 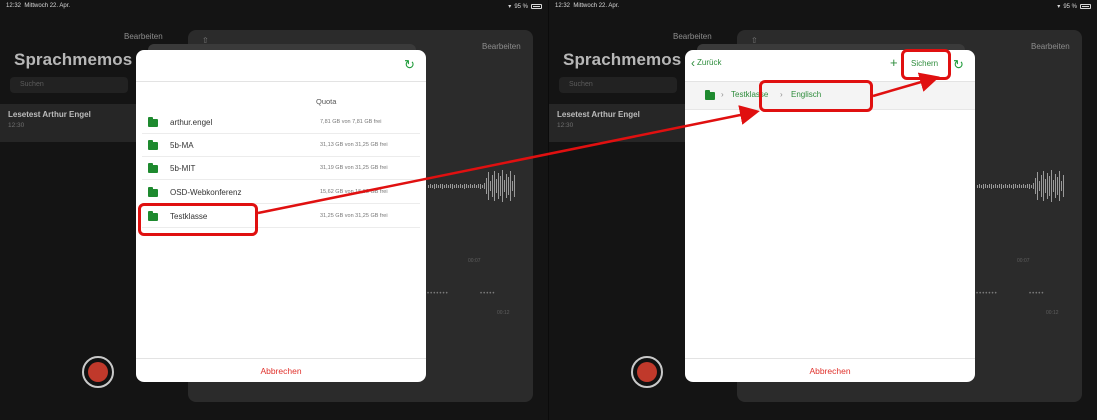 What do you see at coordinates (206, 192) in the screenshot?
I see `folder-name: OSD-Webkonferenz` at bounding box center [206, 192].